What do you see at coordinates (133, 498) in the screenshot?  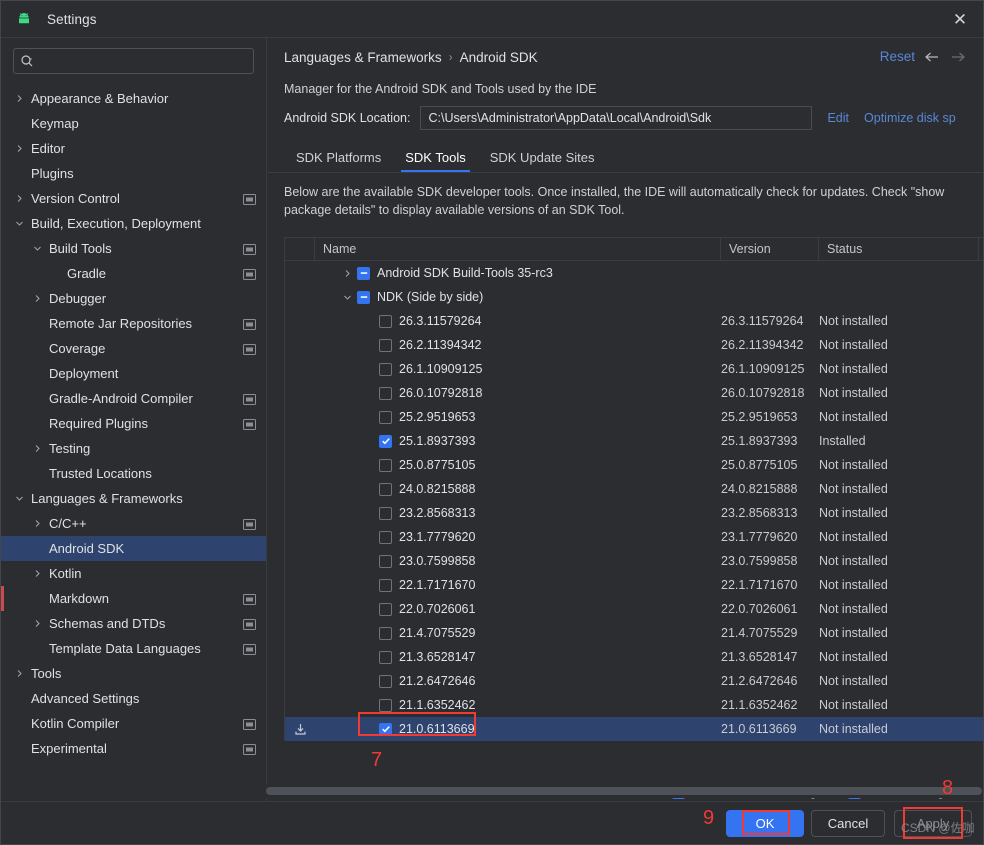 I see `sidebar-item-languages-frameworks: Languages & Frameworks` at bounding box center [133, 498].